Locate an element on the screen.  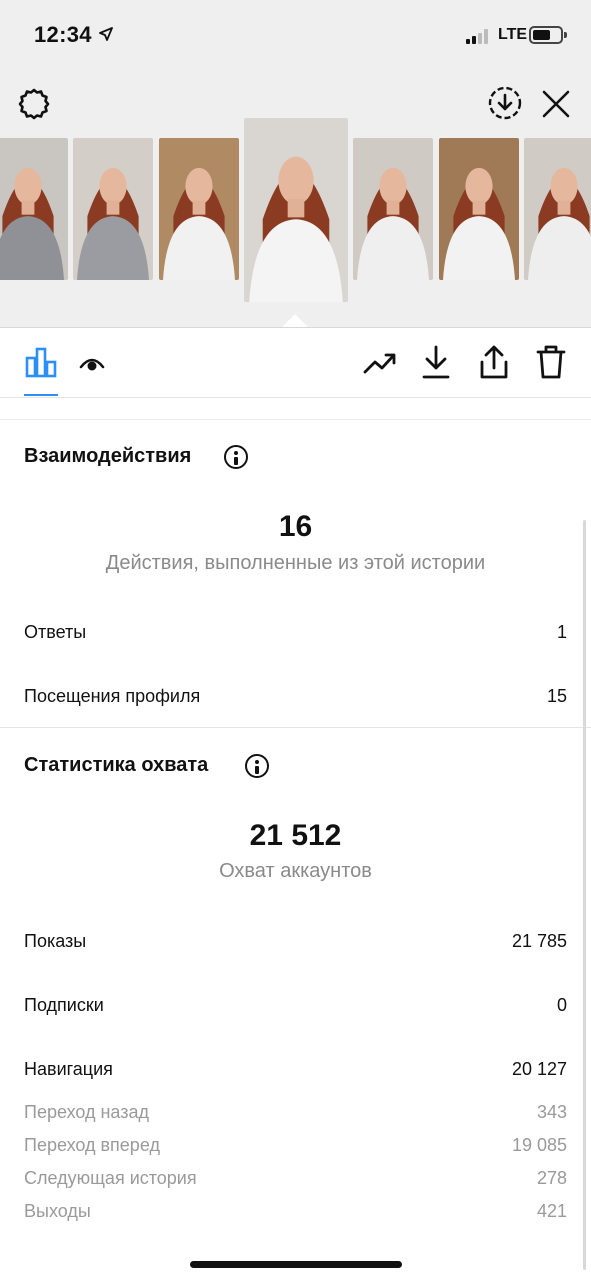
stat-label: Показы is located at coordinates (55, 941).